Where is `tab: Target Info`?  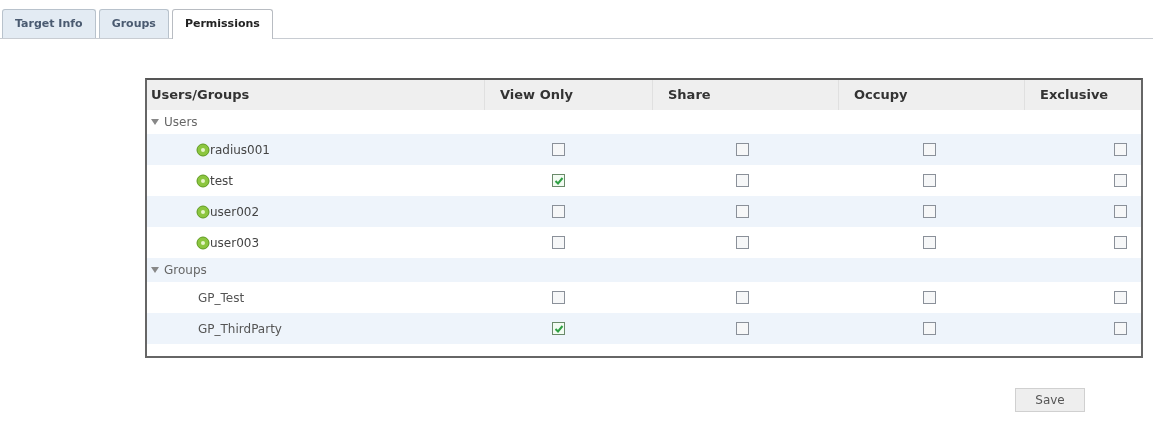 tab: Target Info is located at coordinates (49, 23).